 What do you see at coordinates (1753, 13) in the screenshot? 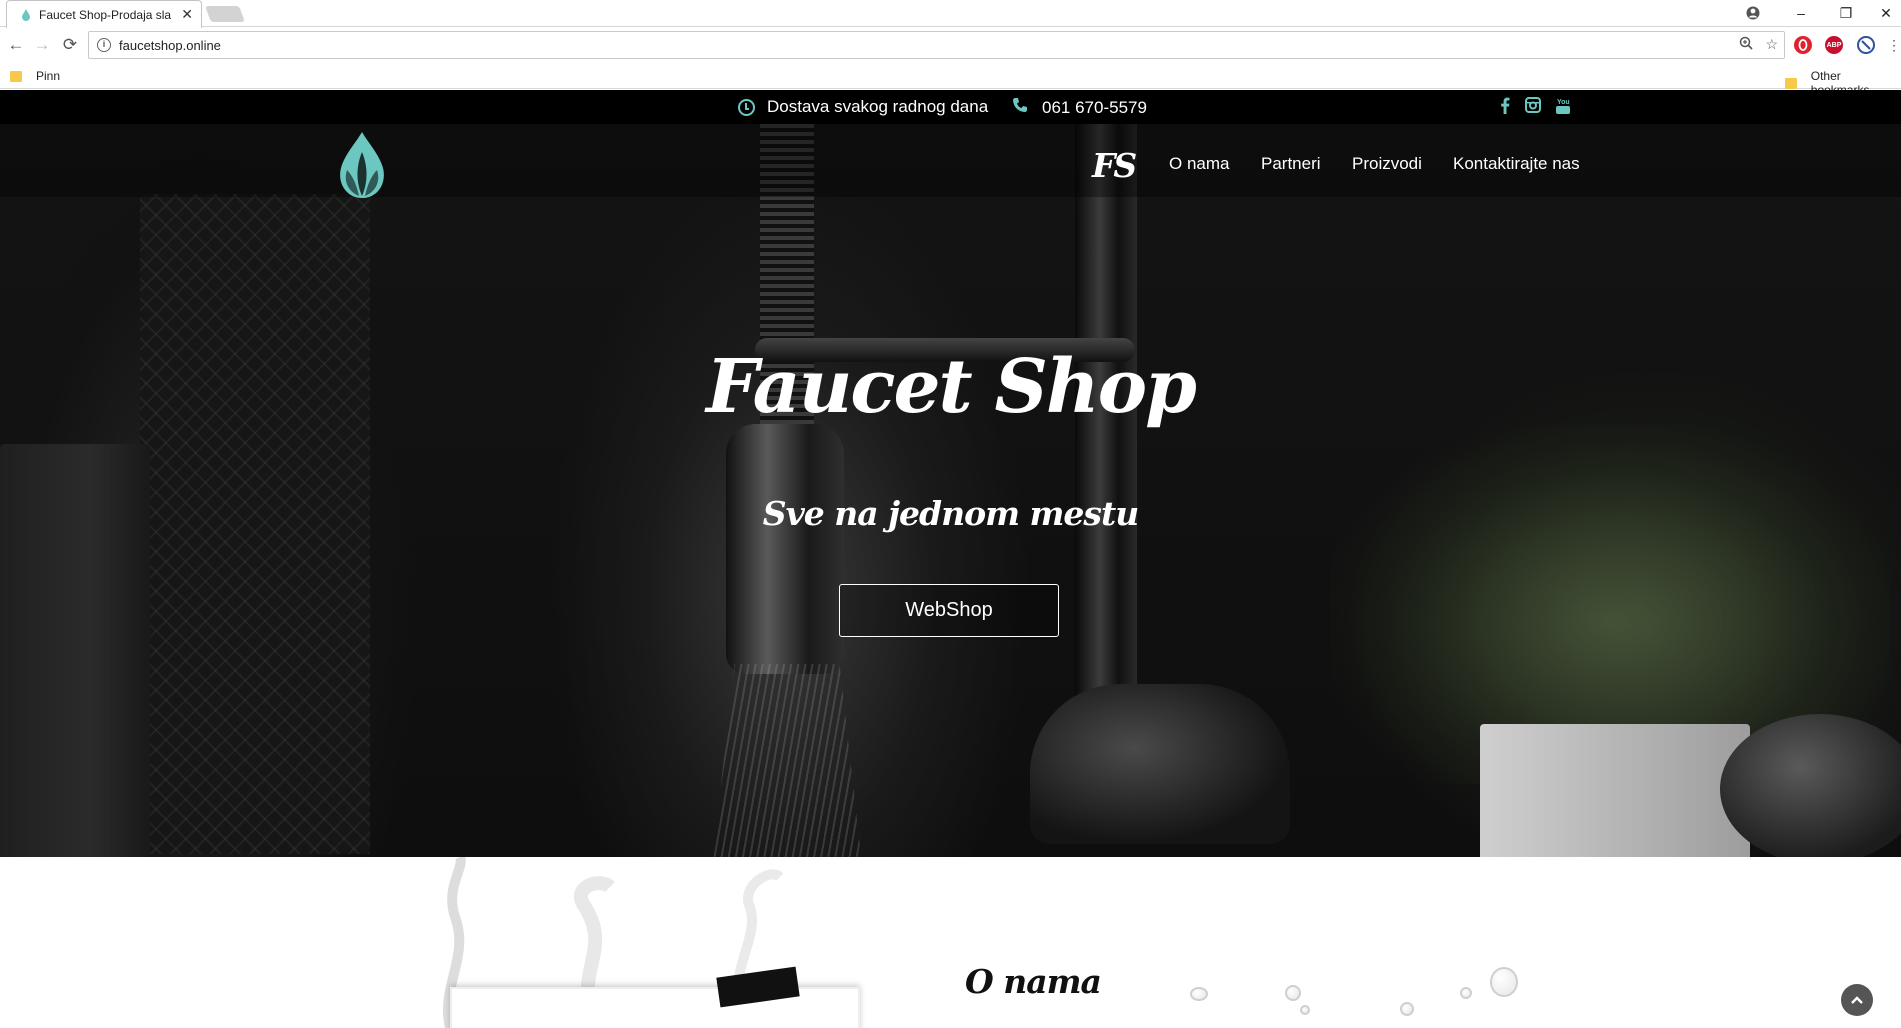
I see `profile-icon` at bounding box center [1753, 13].